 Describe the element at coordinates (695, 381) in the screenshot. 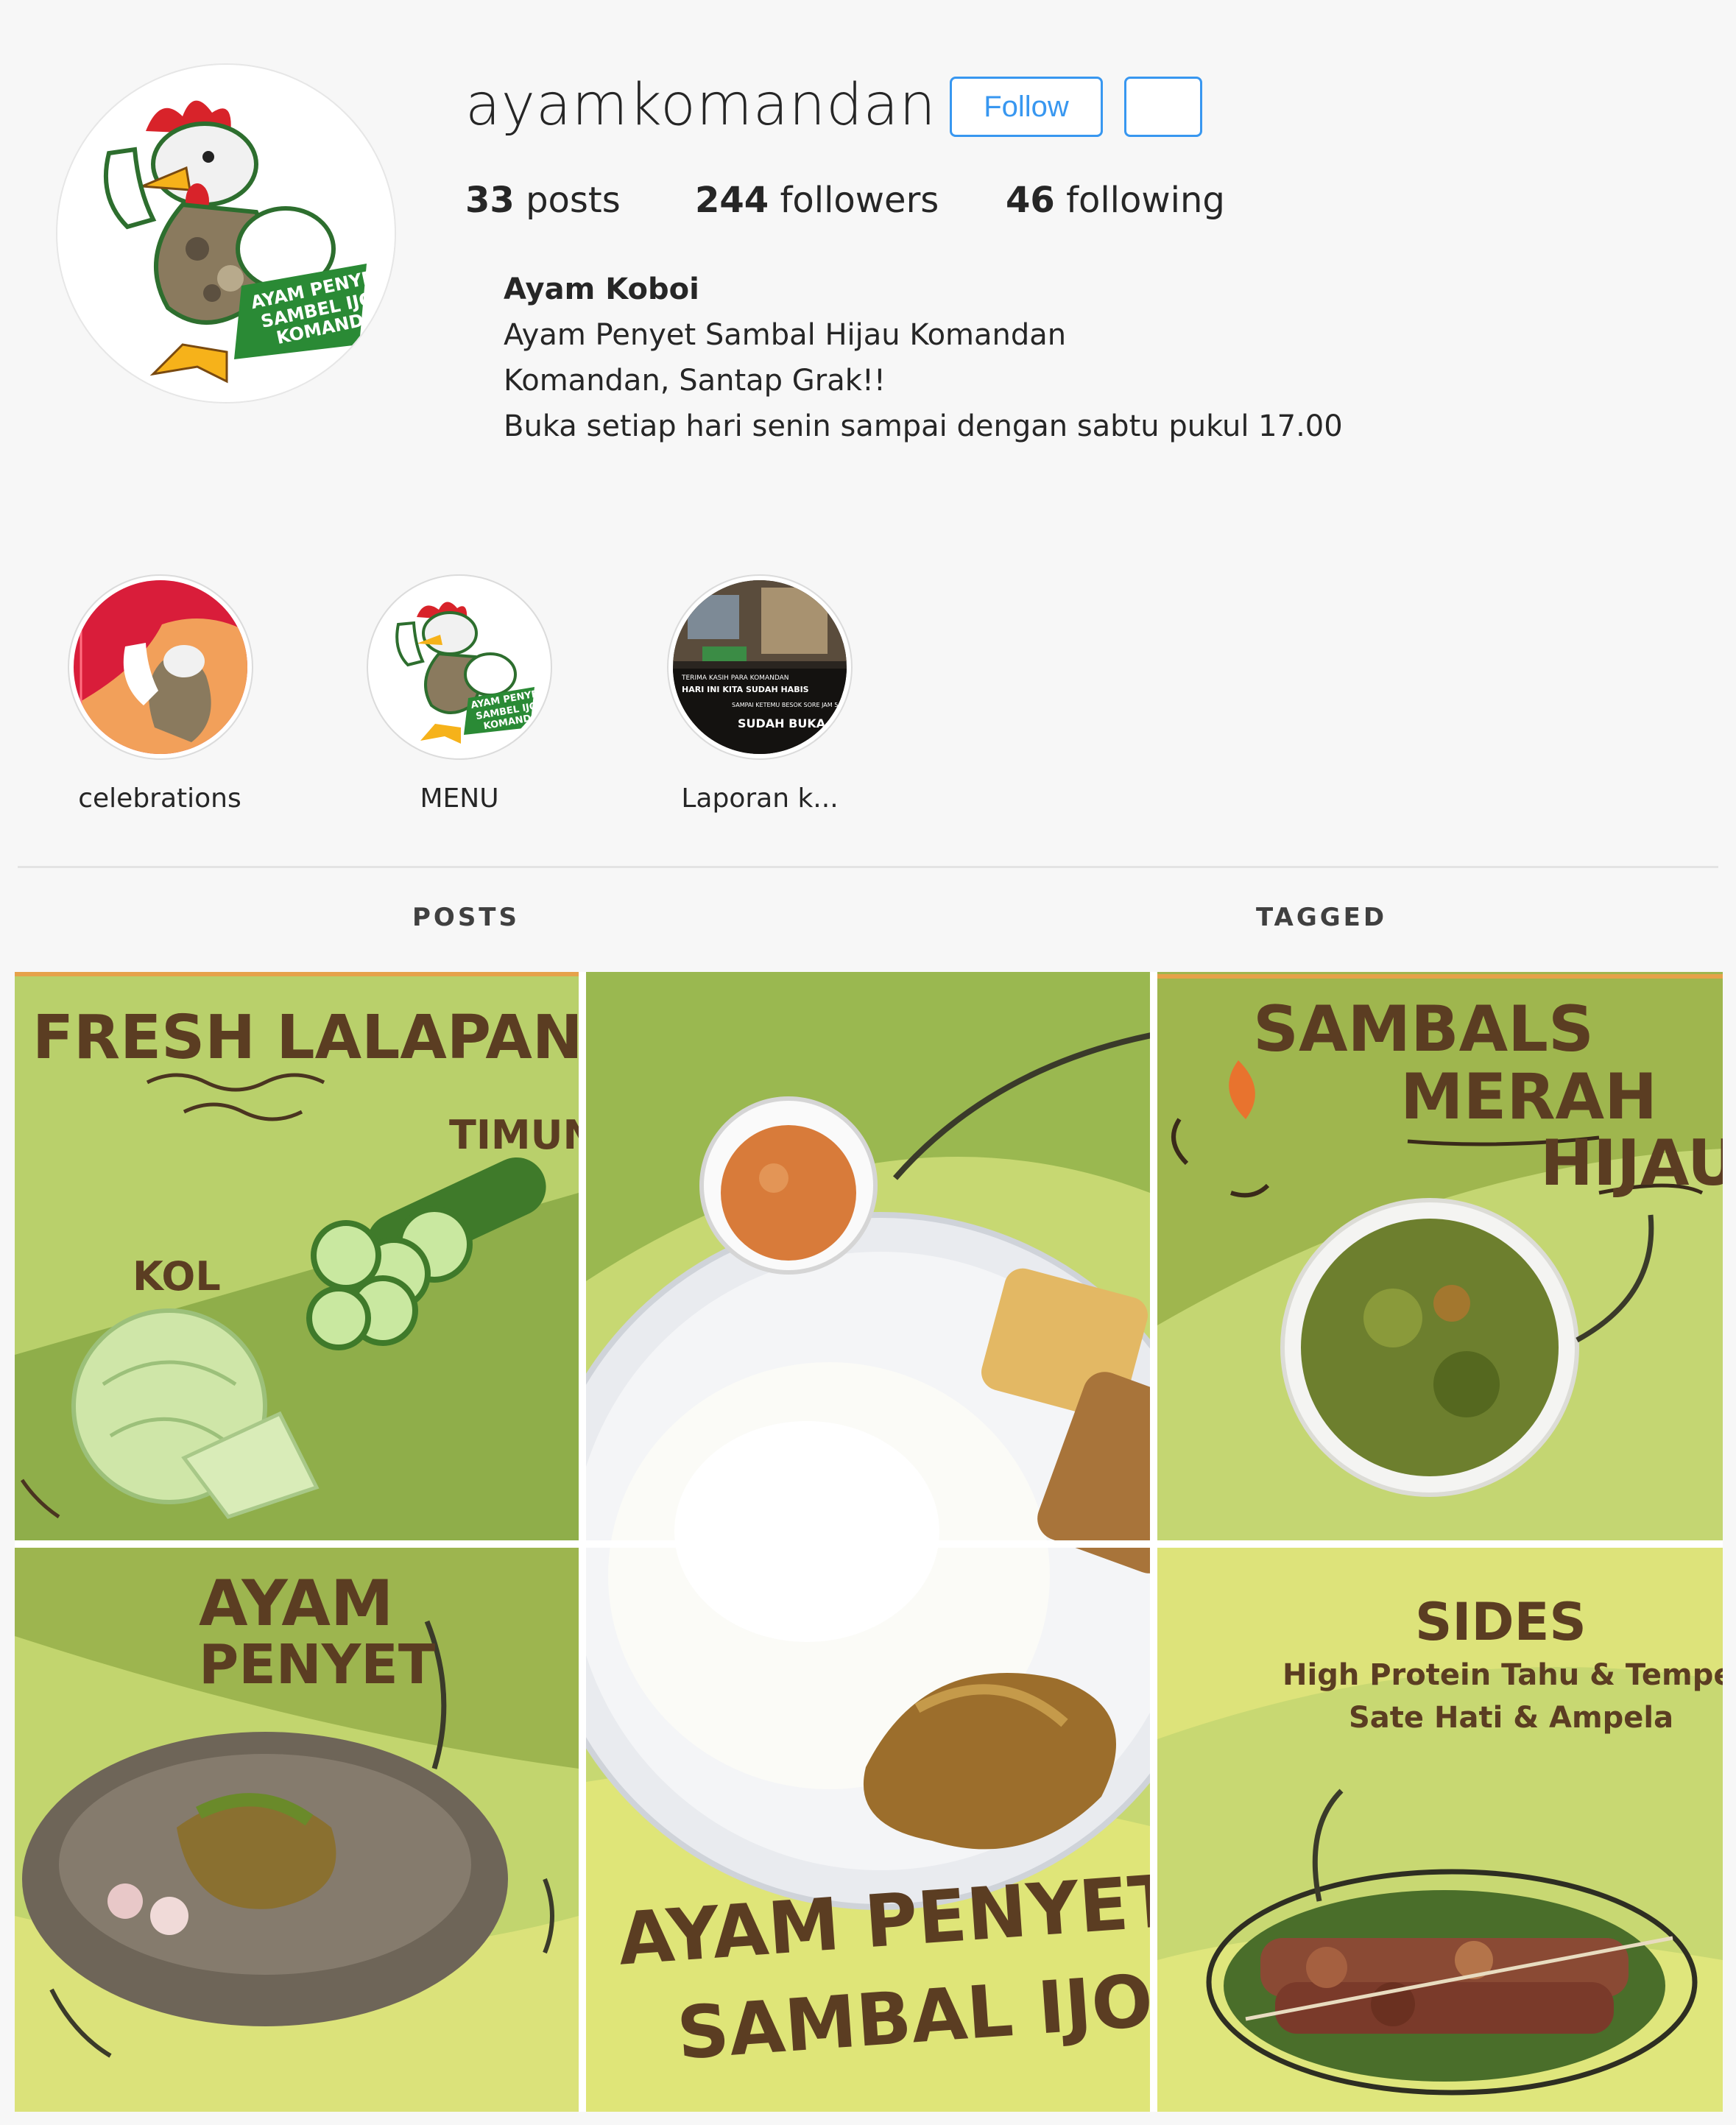

I see `bio-line-2: Komandan, Santap Grak!!` at that location.